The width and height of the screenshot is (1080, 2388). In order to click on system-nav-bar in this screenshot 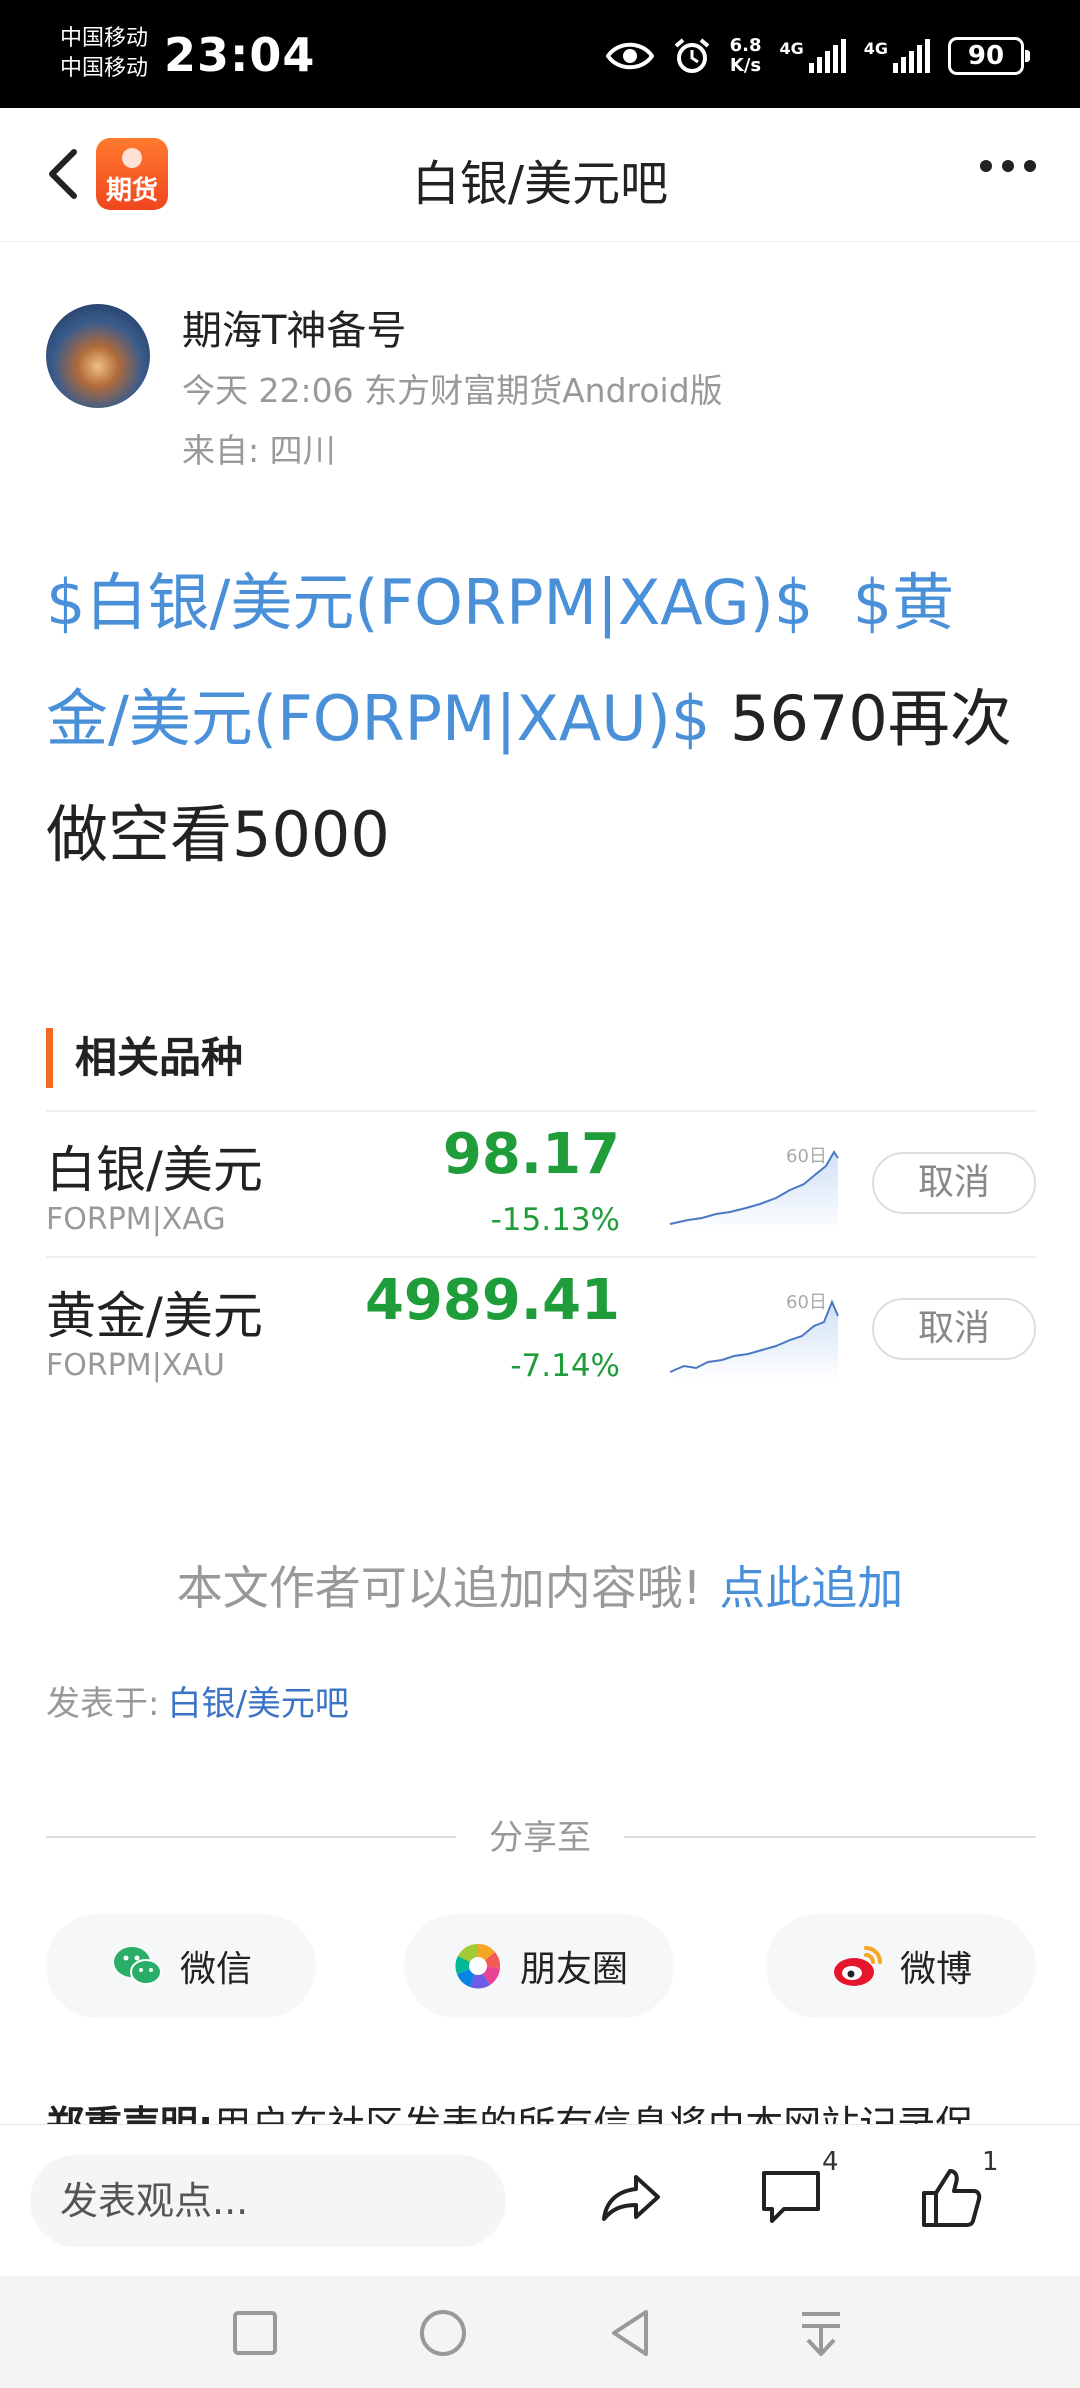, I will do `click(540, 2332)`.